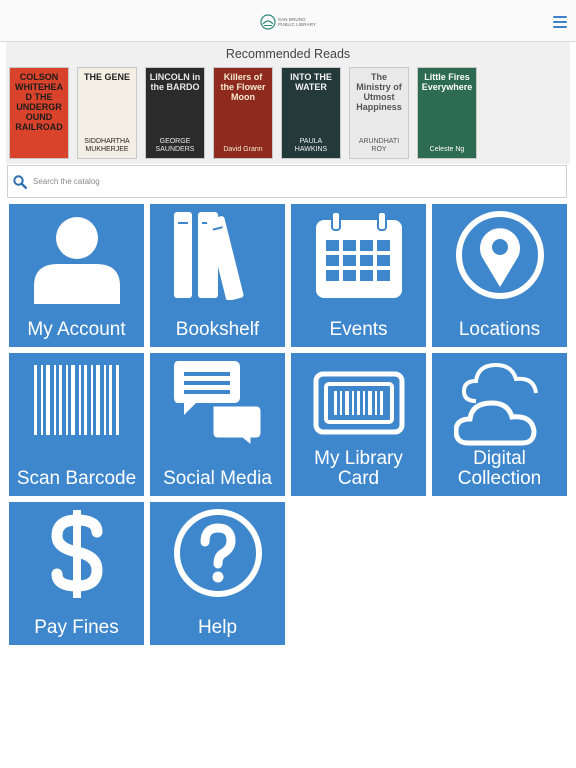  Describe the element at coordinates (76, 478) in the screenshot. I see `tile-label: Scan Barcode` at that location.